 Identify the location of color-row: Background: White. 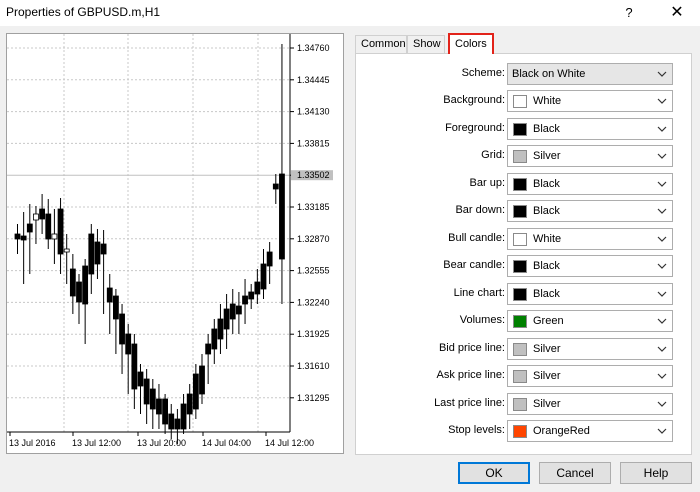
(524, 101).